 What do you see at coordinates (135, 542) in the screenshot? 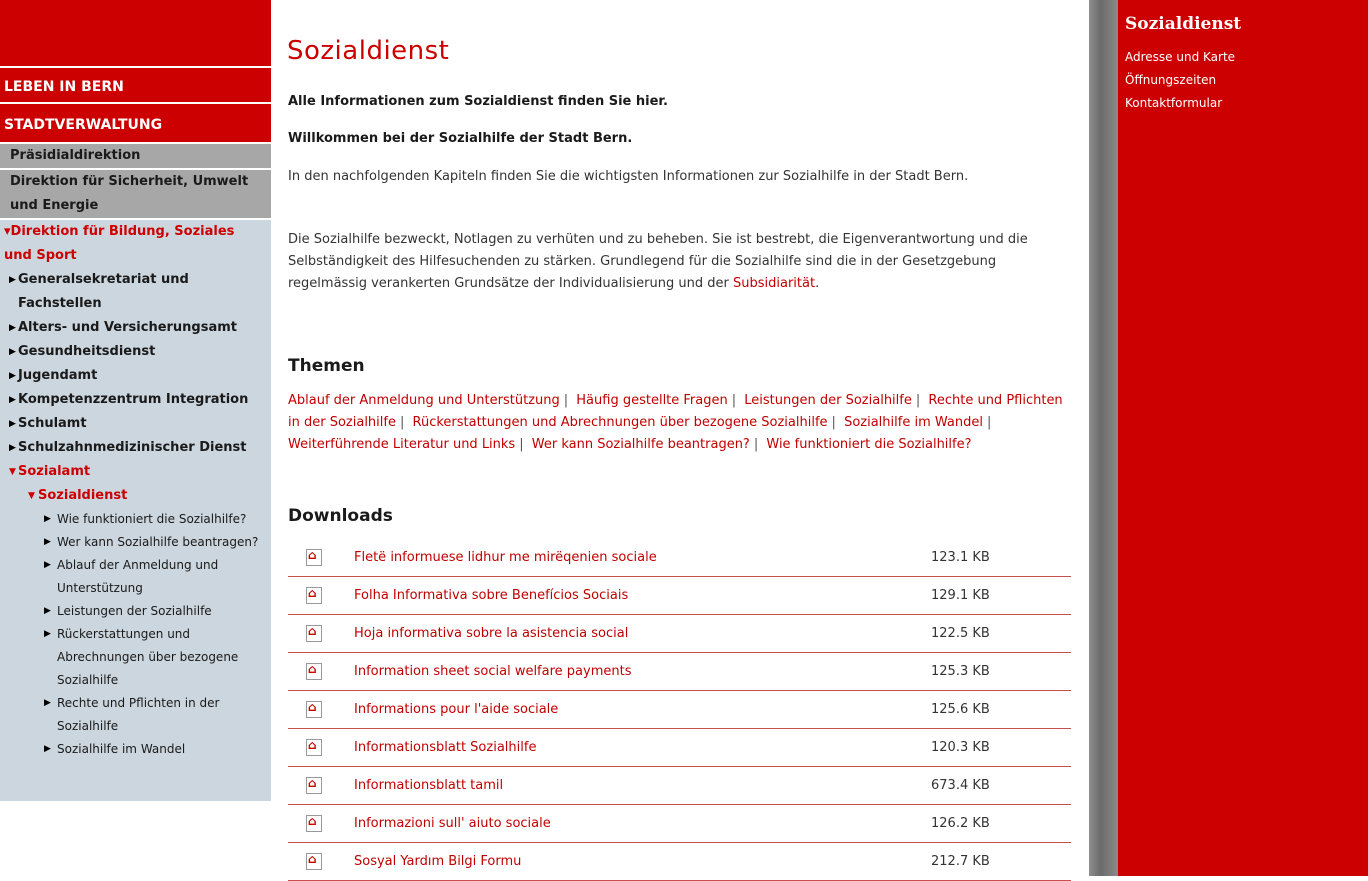
I see `nav-leaf-item: ▶ Wer kann Sozialhilfe beantragen?` at bounding box center [135, 542].